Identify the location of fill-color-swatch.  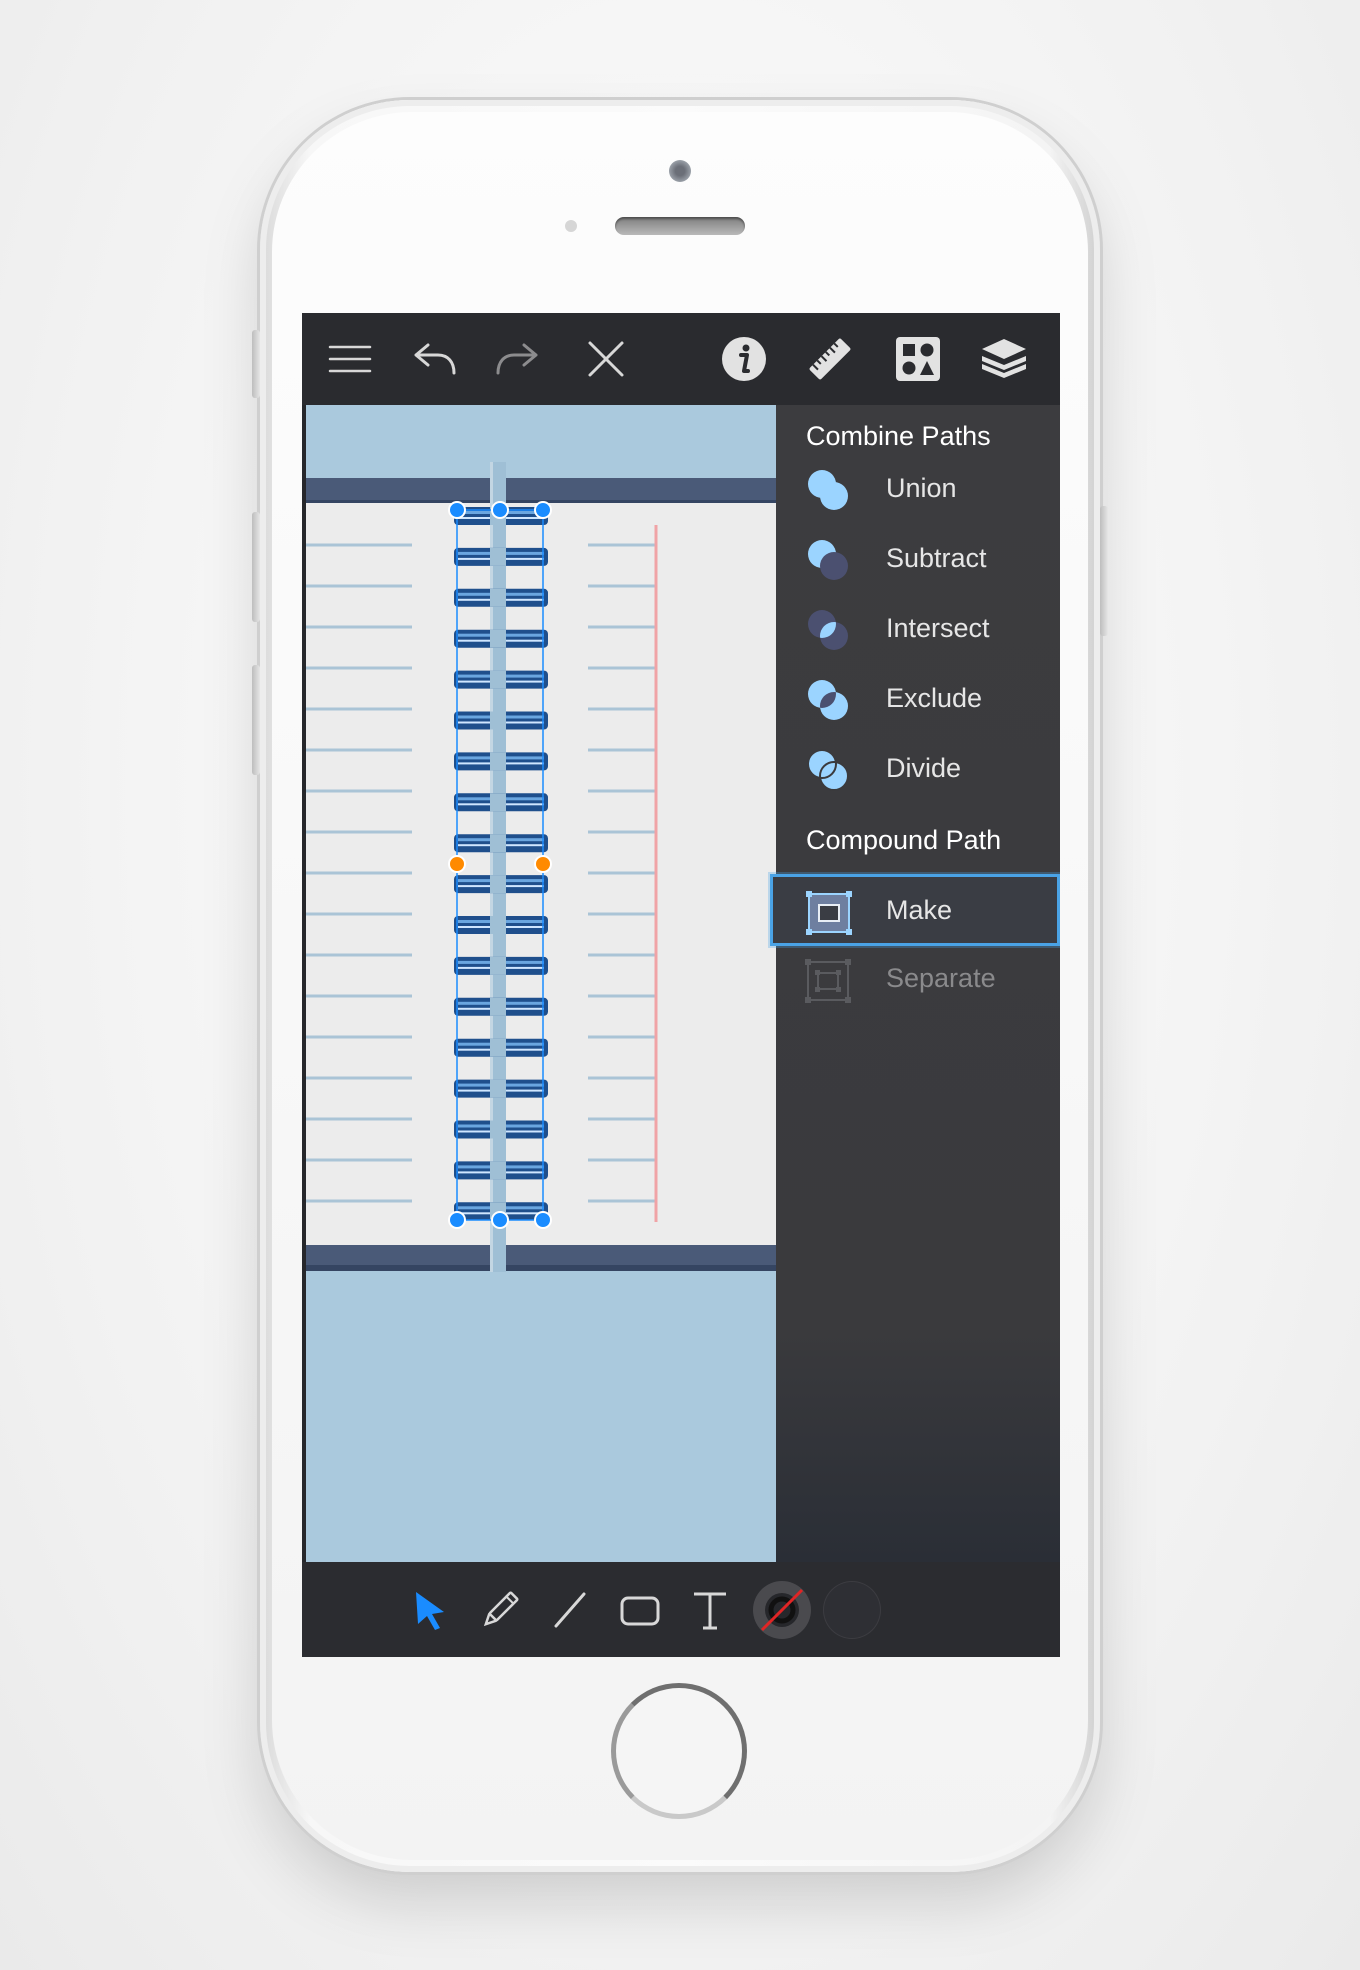
(852, 1610).